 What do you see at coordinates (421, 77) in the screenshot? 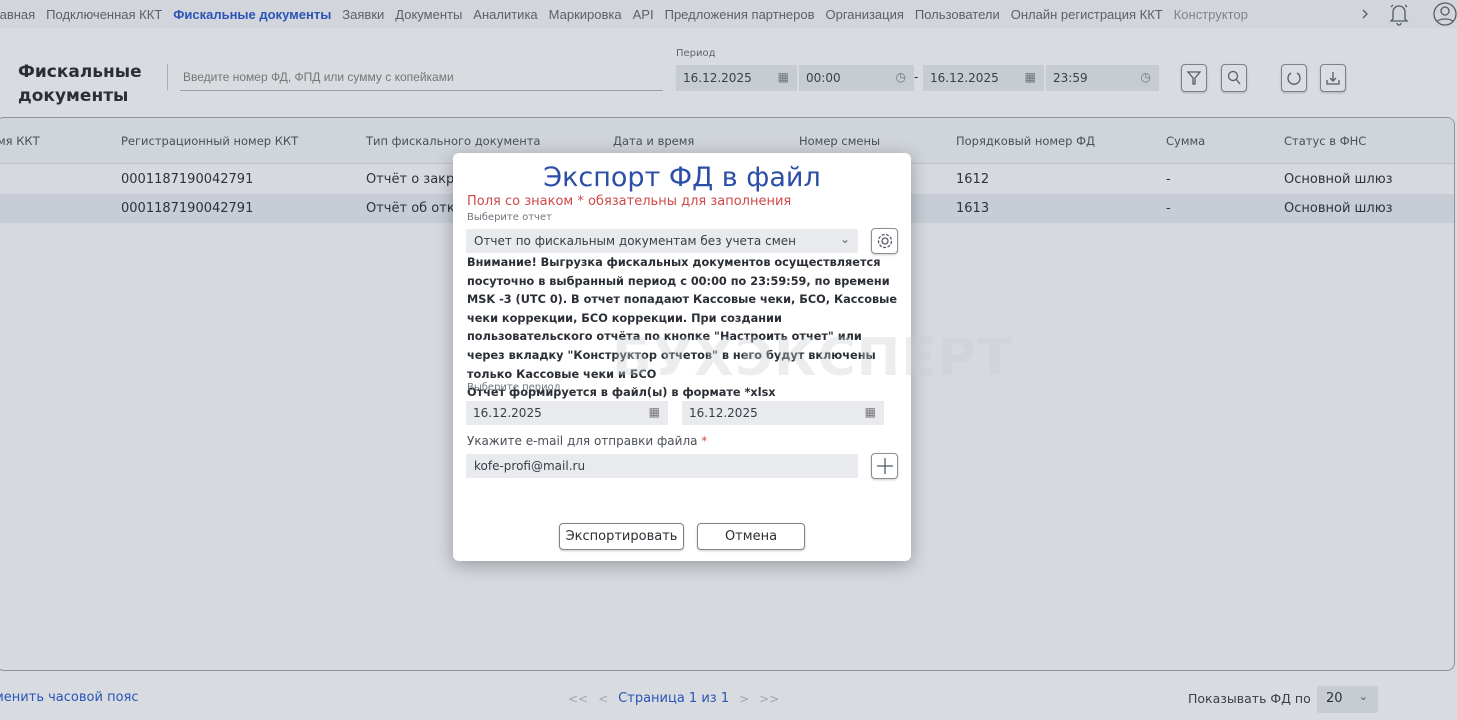
I see `search-input` at bounding box center [421, 77].